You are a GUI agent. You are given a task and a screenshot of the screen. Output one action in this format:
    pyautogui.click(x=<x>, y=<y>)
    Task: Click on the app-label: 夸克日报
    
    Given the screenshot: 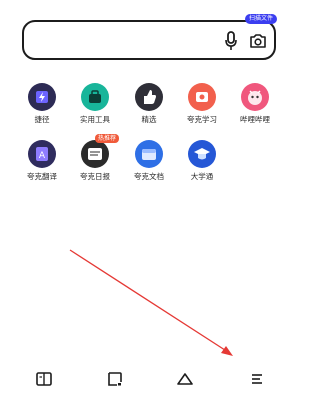 What is the action you would take?
    pyautogui.click(x=95, y=176)
    